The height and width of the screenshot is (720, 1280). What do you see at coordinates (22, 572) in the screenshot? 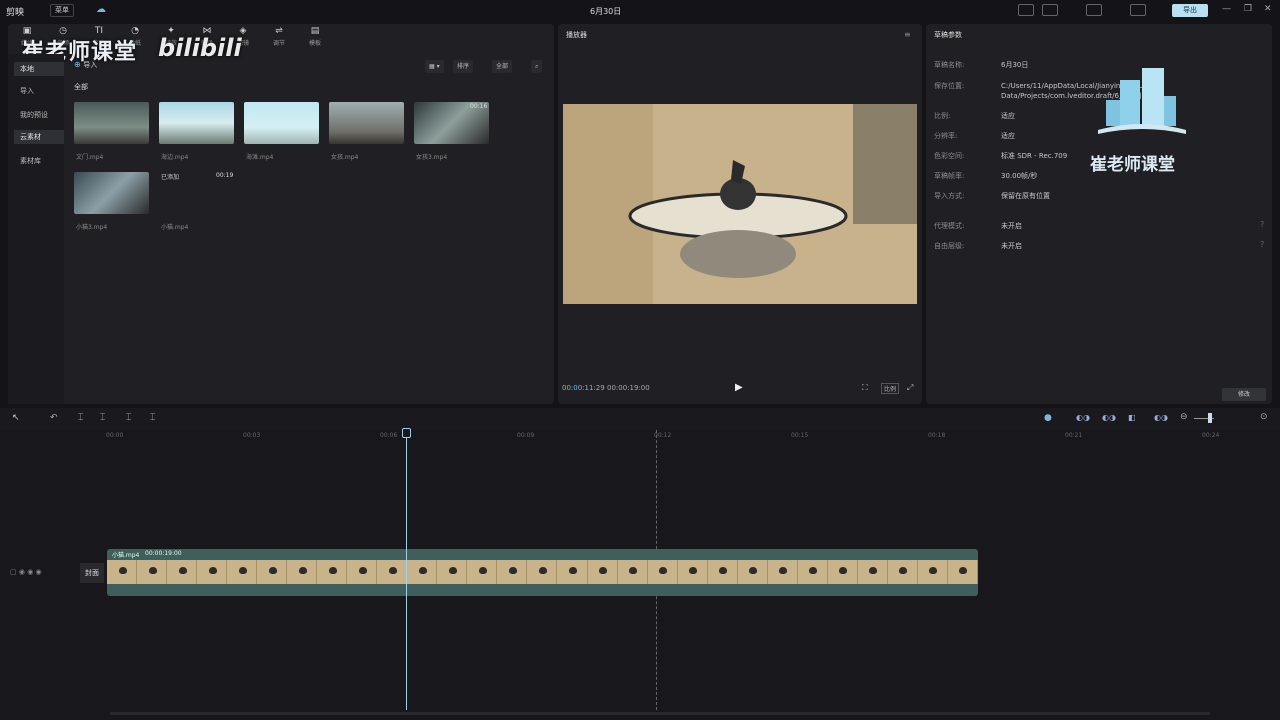
I see `track-hide-icon: ◉` at bounding box center [22, 572].